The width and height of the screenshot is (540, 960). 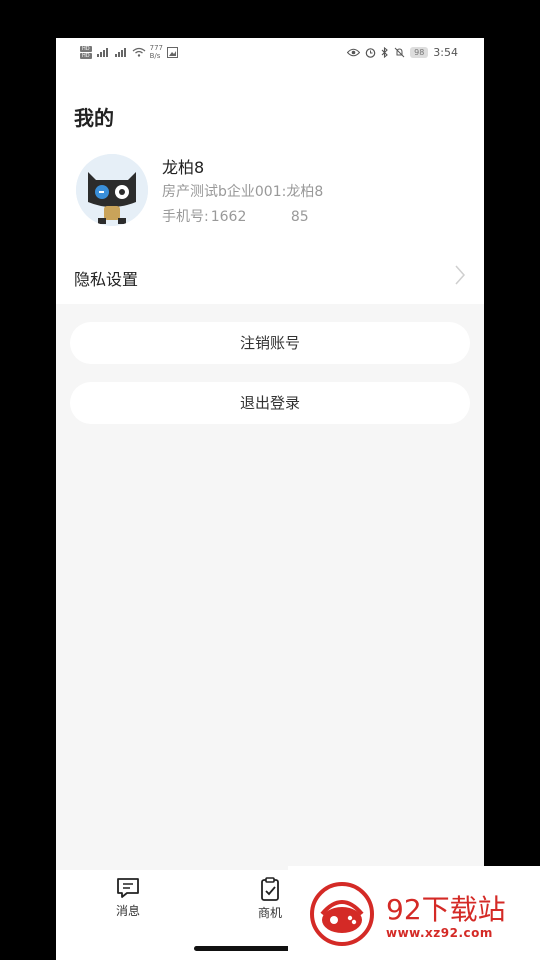 What do you see at coordinates (270, 278) in the screenshot?
I see `privacy-settings-row: 隐私设置` at bounding box center [270, 278].